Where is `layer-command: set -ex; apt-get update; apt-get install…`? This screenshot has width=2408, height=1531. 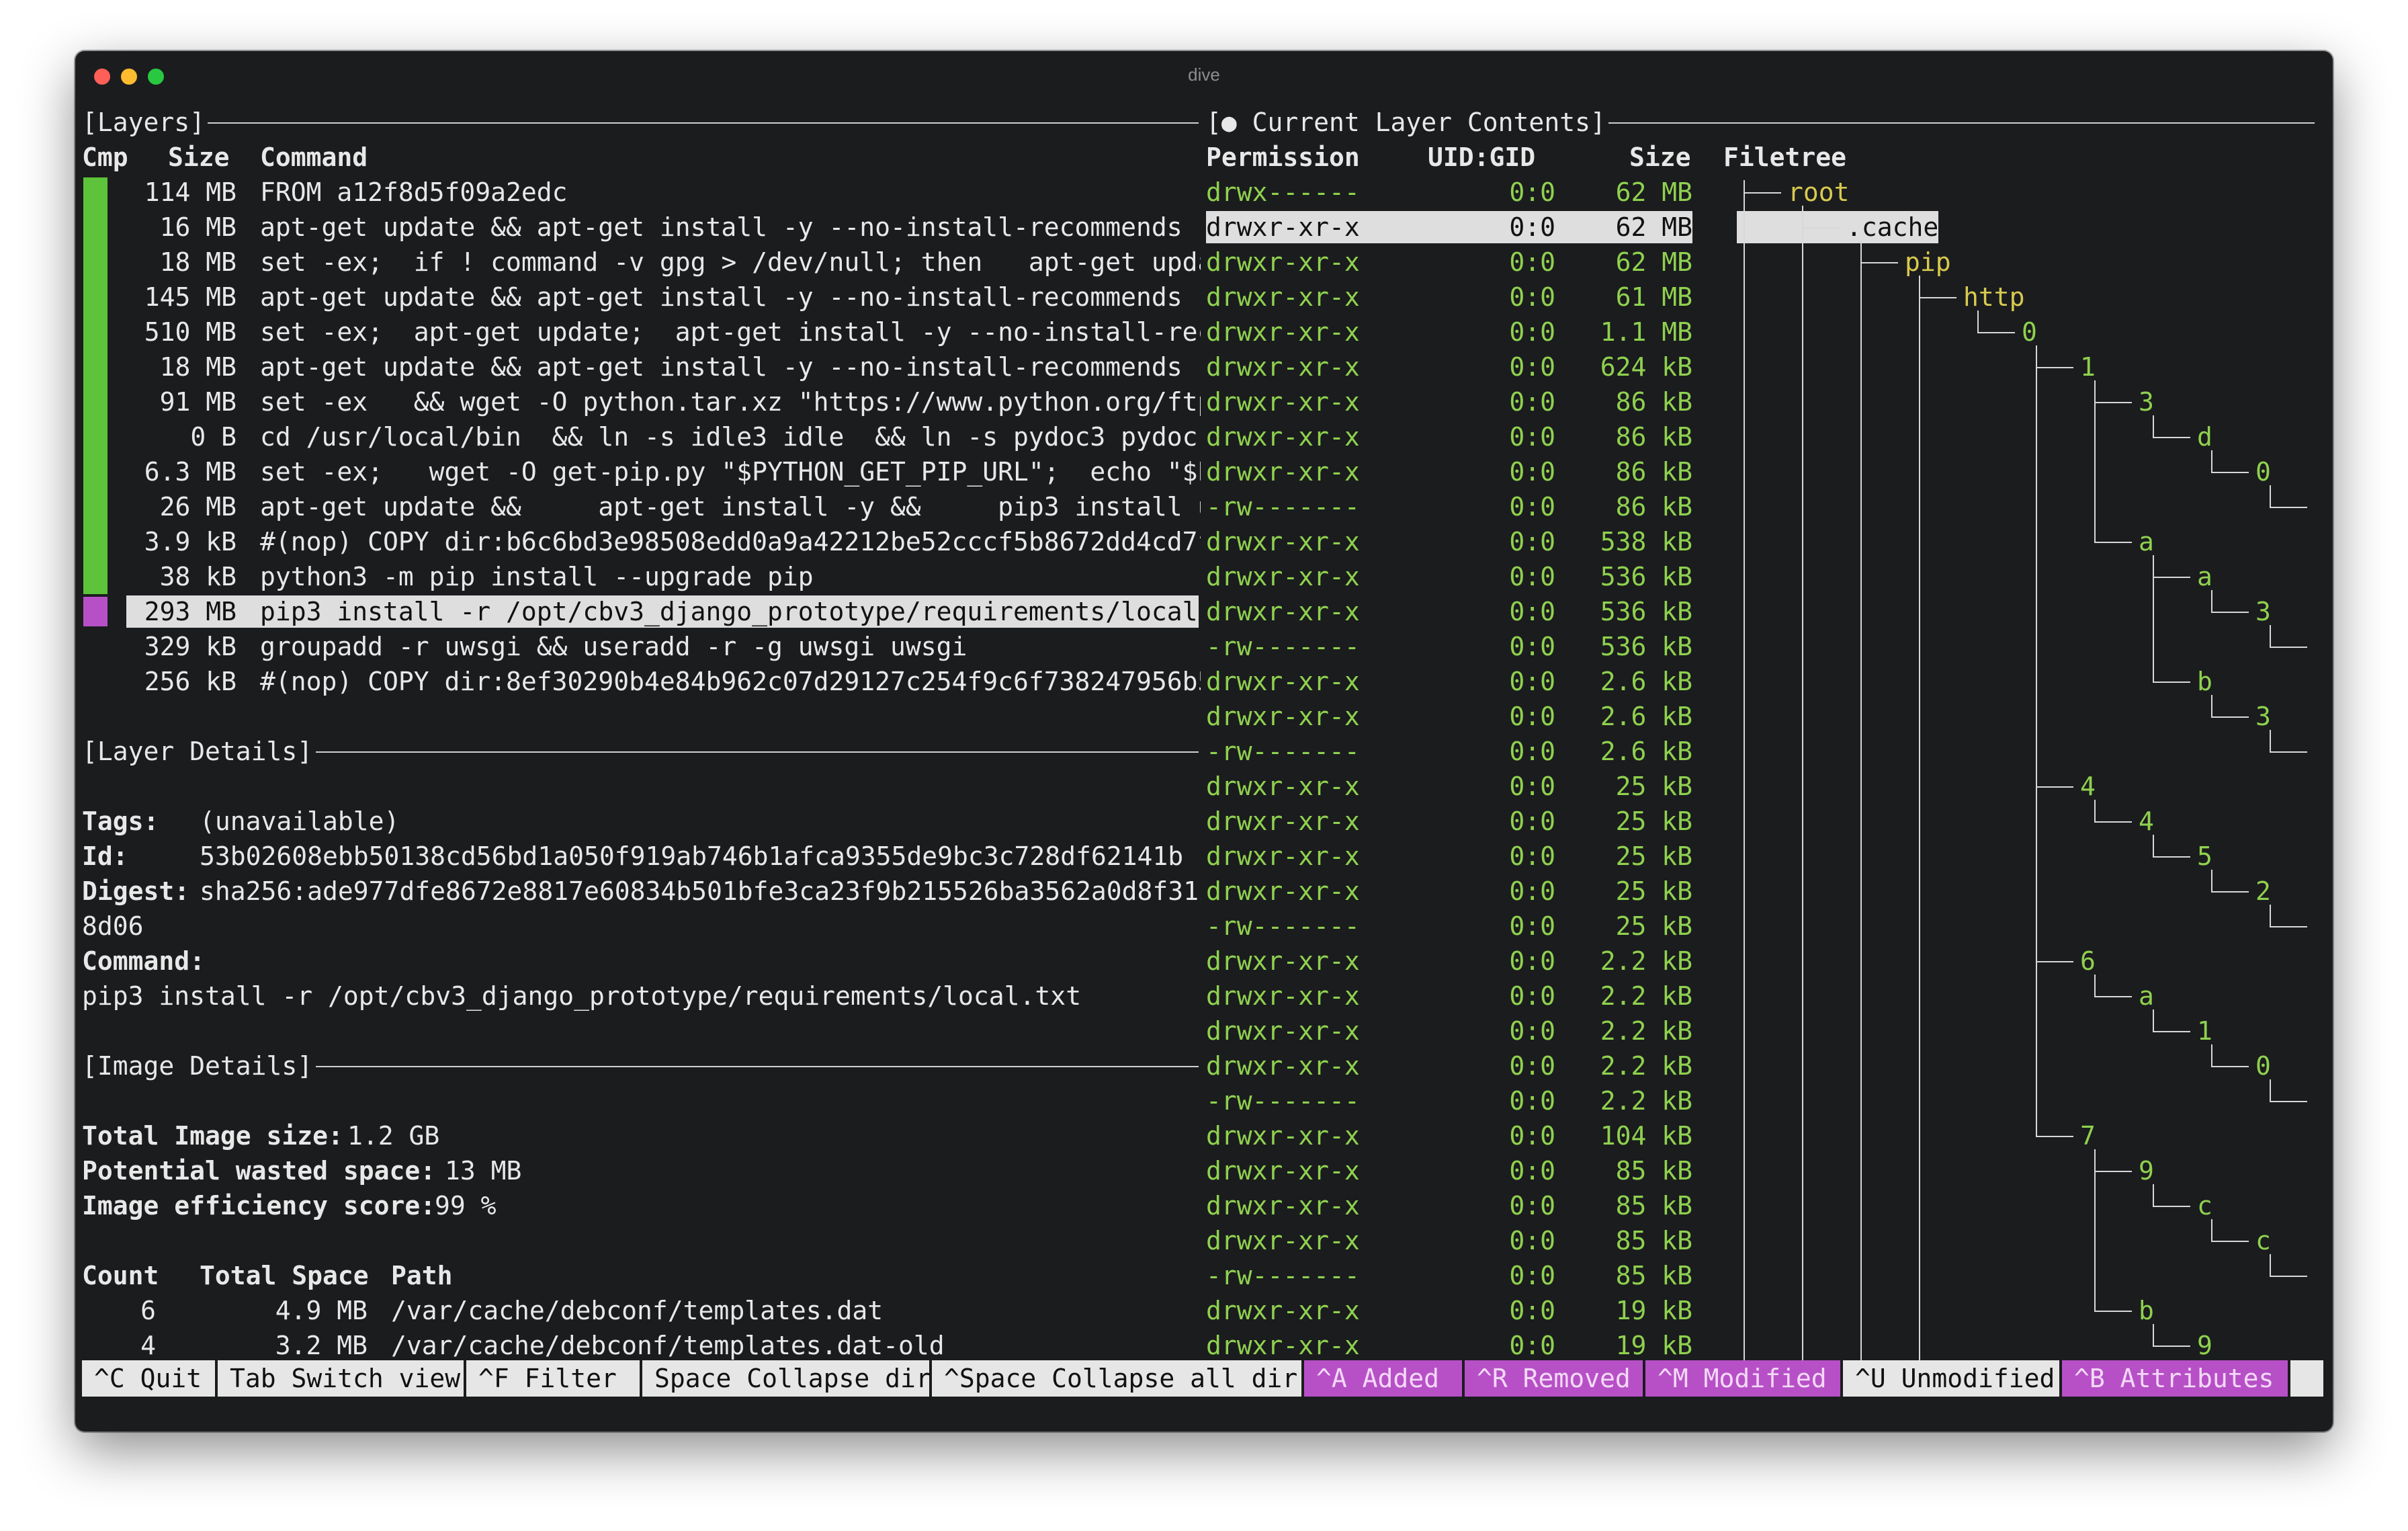 layer-command: set -ex; apt-get update; apt-get install… is located at coordinates (730, 332).